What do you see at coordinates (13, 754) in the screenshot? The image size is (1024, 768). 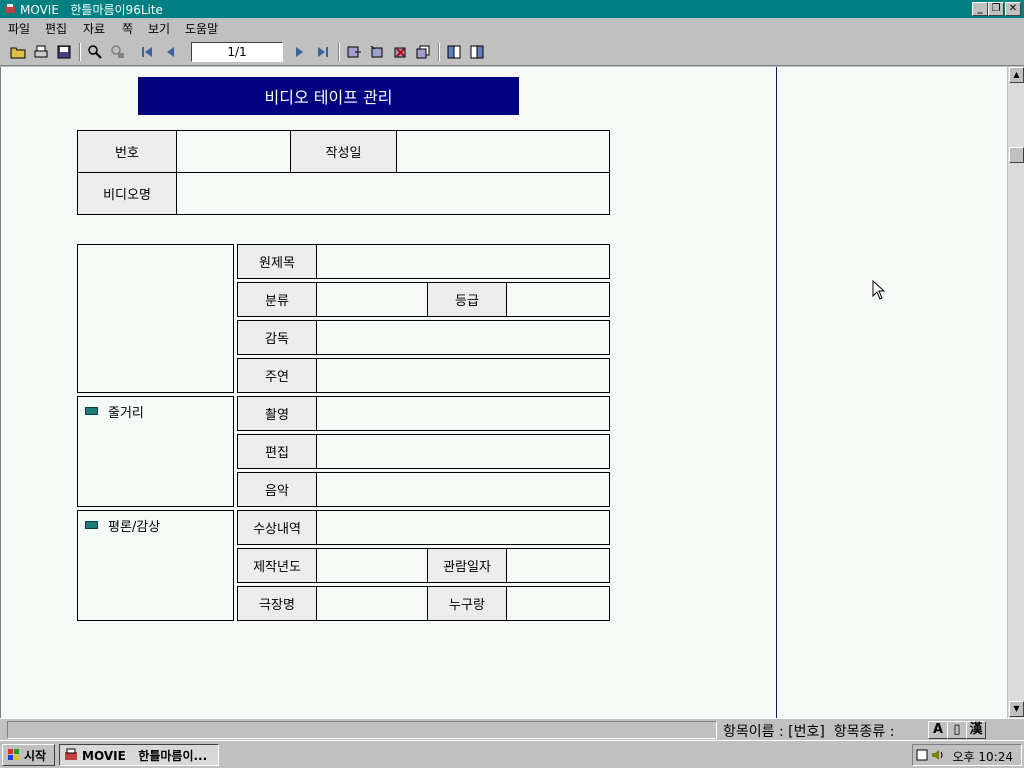 I see `windows-logo-icon` at bounding box center [13, 754].